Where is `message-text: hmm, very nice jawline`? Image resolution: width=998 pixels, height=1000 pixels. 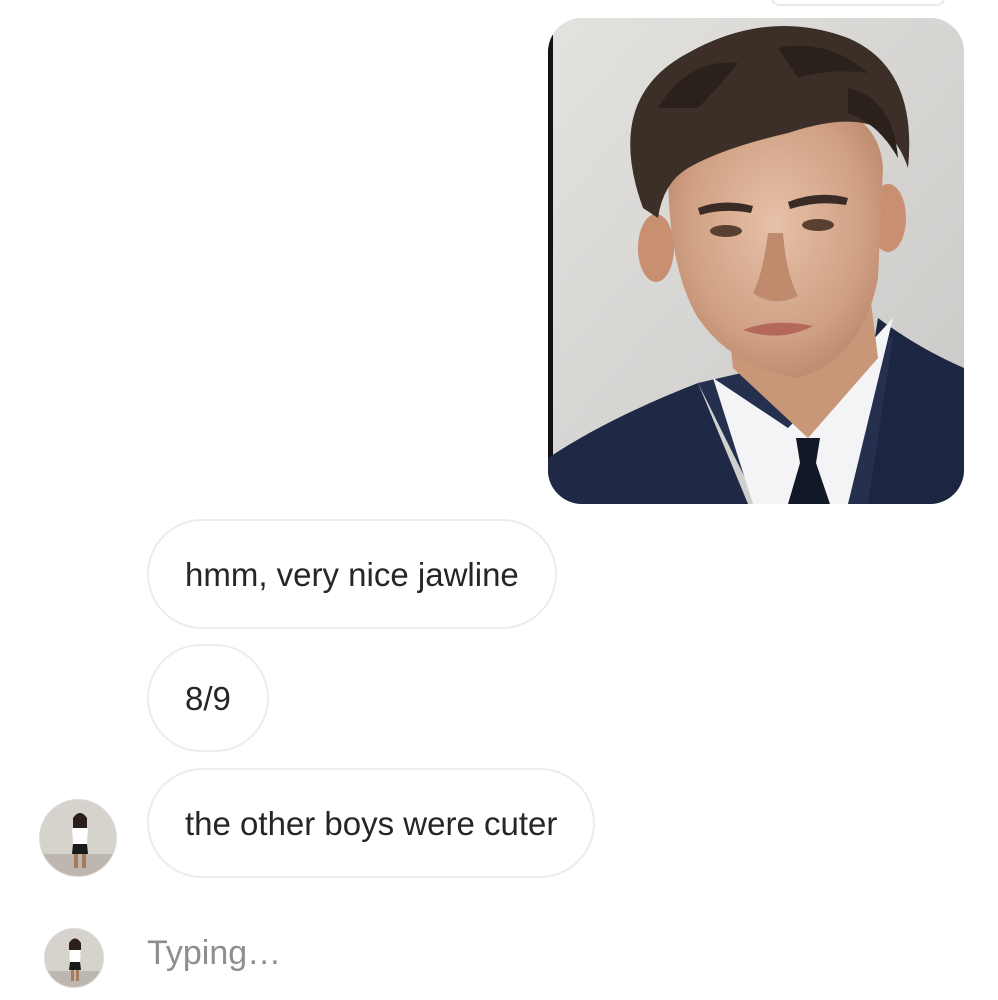 message-text: hmm, very nice jawline is located at coordinates (352, 574).